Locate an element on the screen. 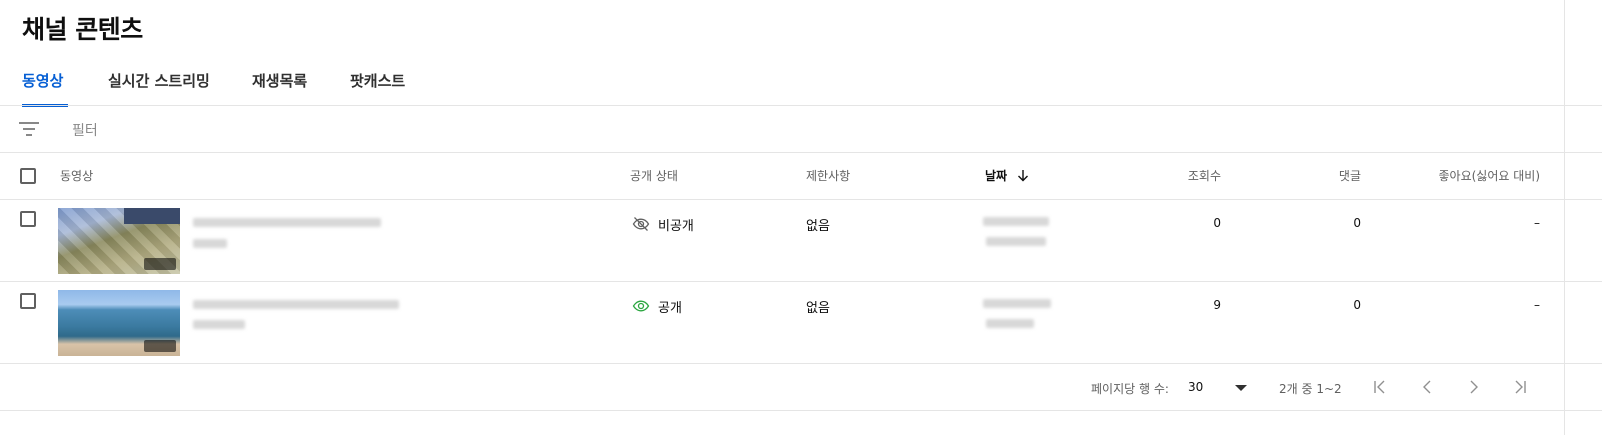 This screenshot has width=1602, height=435. select-all-checkbox is located at coordinates (28, 176).